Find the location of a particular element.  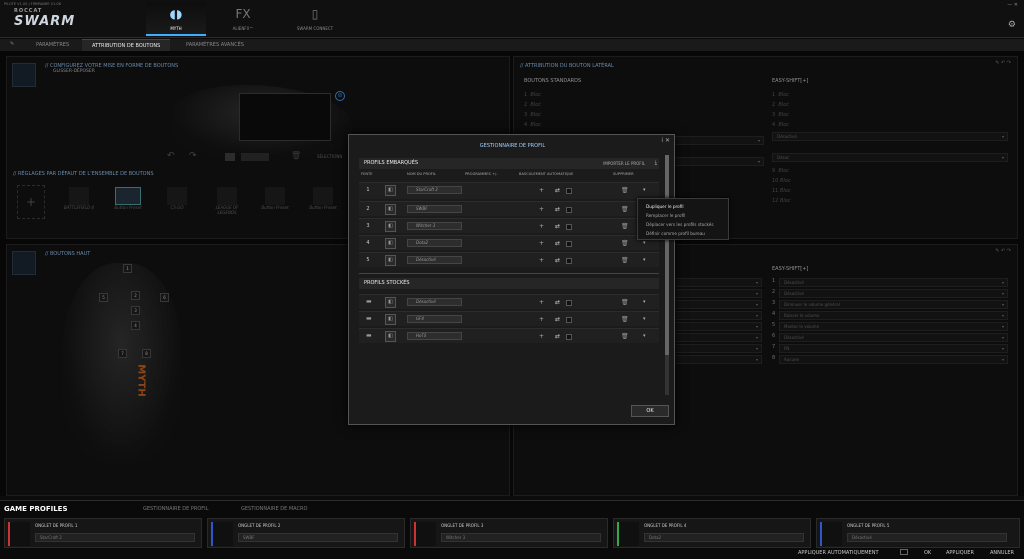

profile-slot-2: ONGLET DE PROFIL 2 SWBF is located at coordinates (306, 533).